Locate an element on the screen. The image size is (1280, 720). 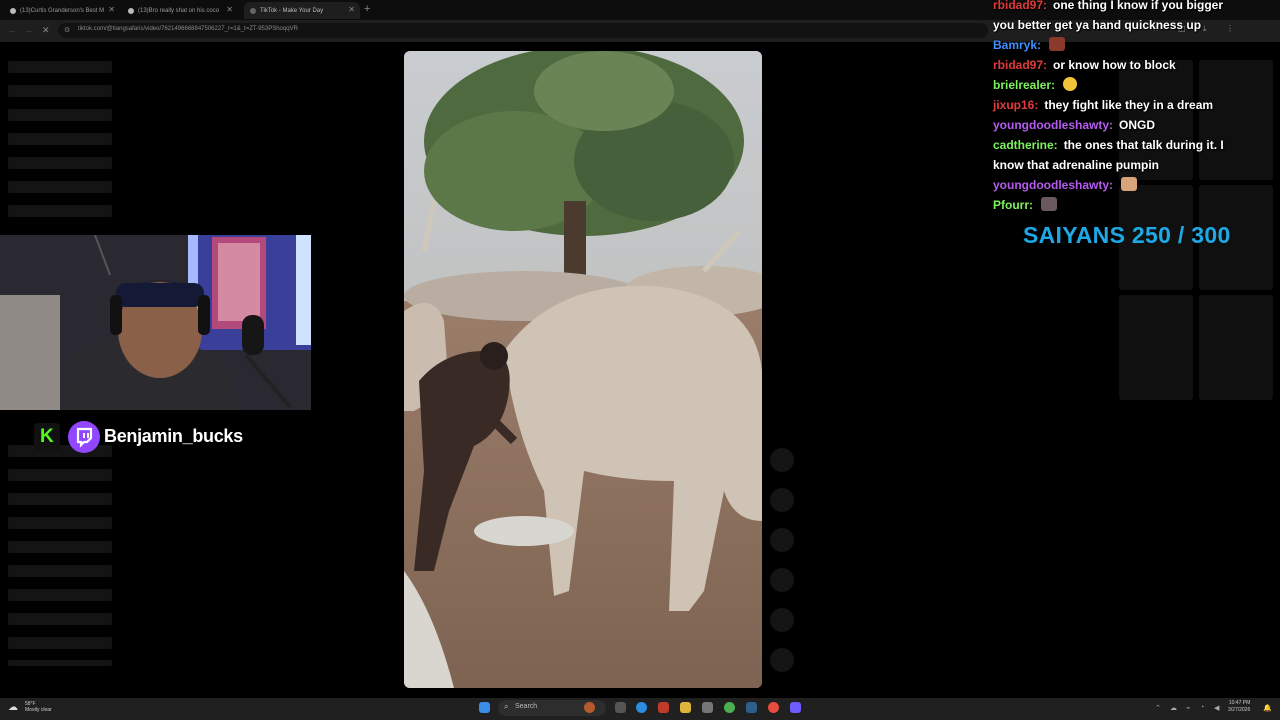
streamer-name: Benjamin_bucks is located at coordinates (173, 436).